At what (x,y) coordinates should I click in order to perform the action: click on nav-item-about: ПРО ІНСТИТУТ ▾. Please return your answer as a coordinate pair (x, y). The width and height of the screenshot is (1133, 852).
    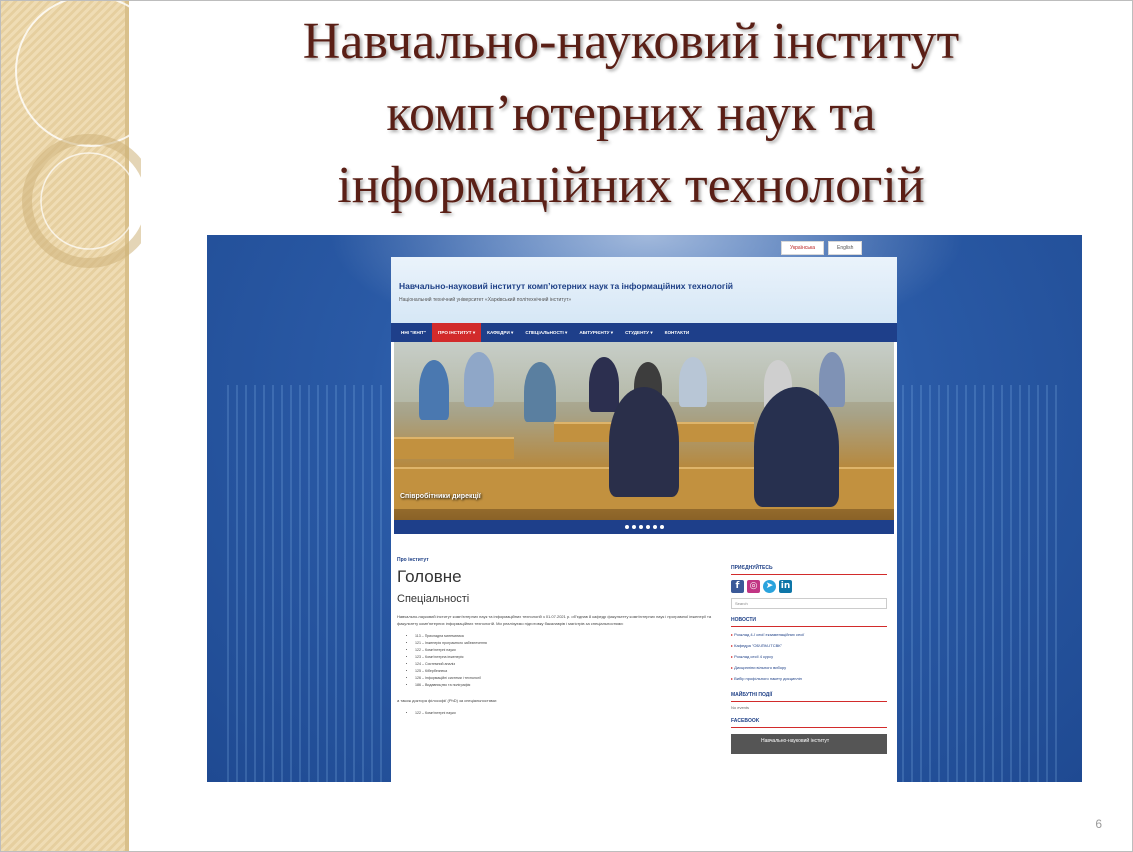
    Looking at the image, I should click on (457, 332).